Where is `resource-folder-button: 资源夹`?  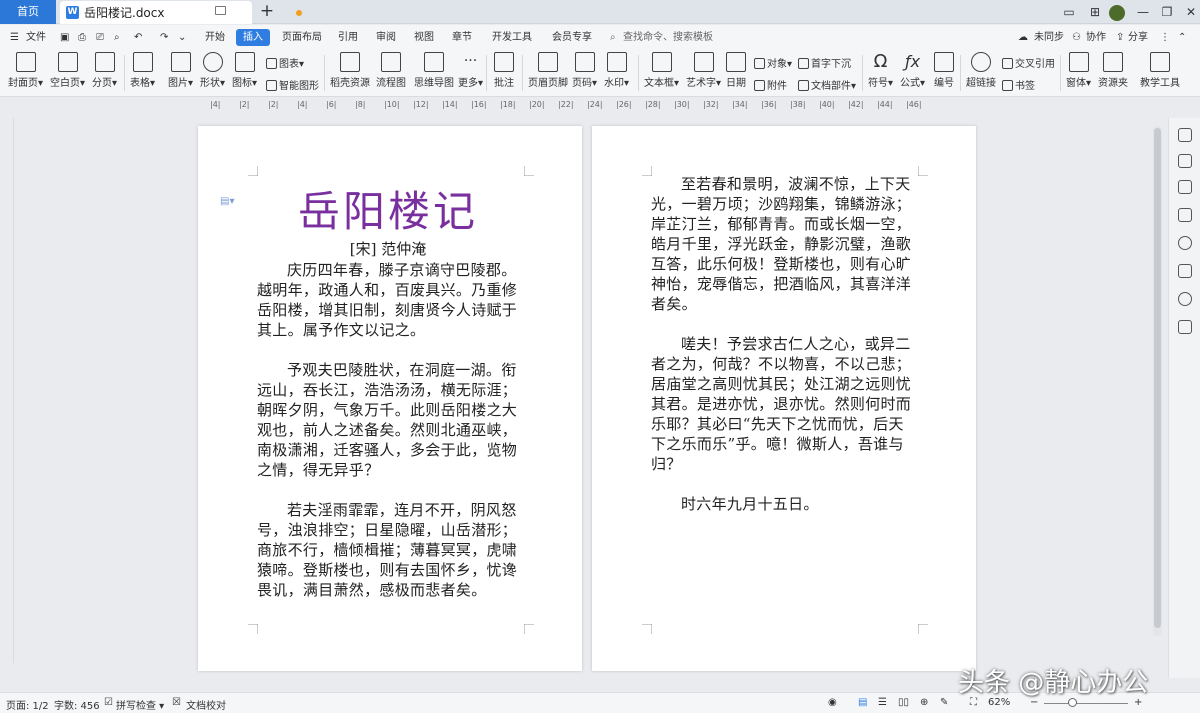 resource-folder-button: 资源夹 is located at coordinates (1113, 70).